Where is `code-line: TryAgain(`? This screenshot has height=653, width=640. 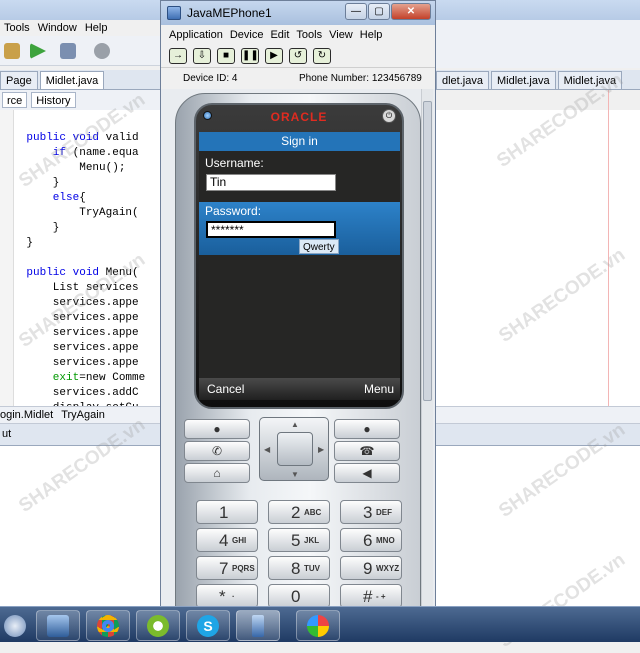 code-line: TryAgain( is located at coordinates (69, 213).